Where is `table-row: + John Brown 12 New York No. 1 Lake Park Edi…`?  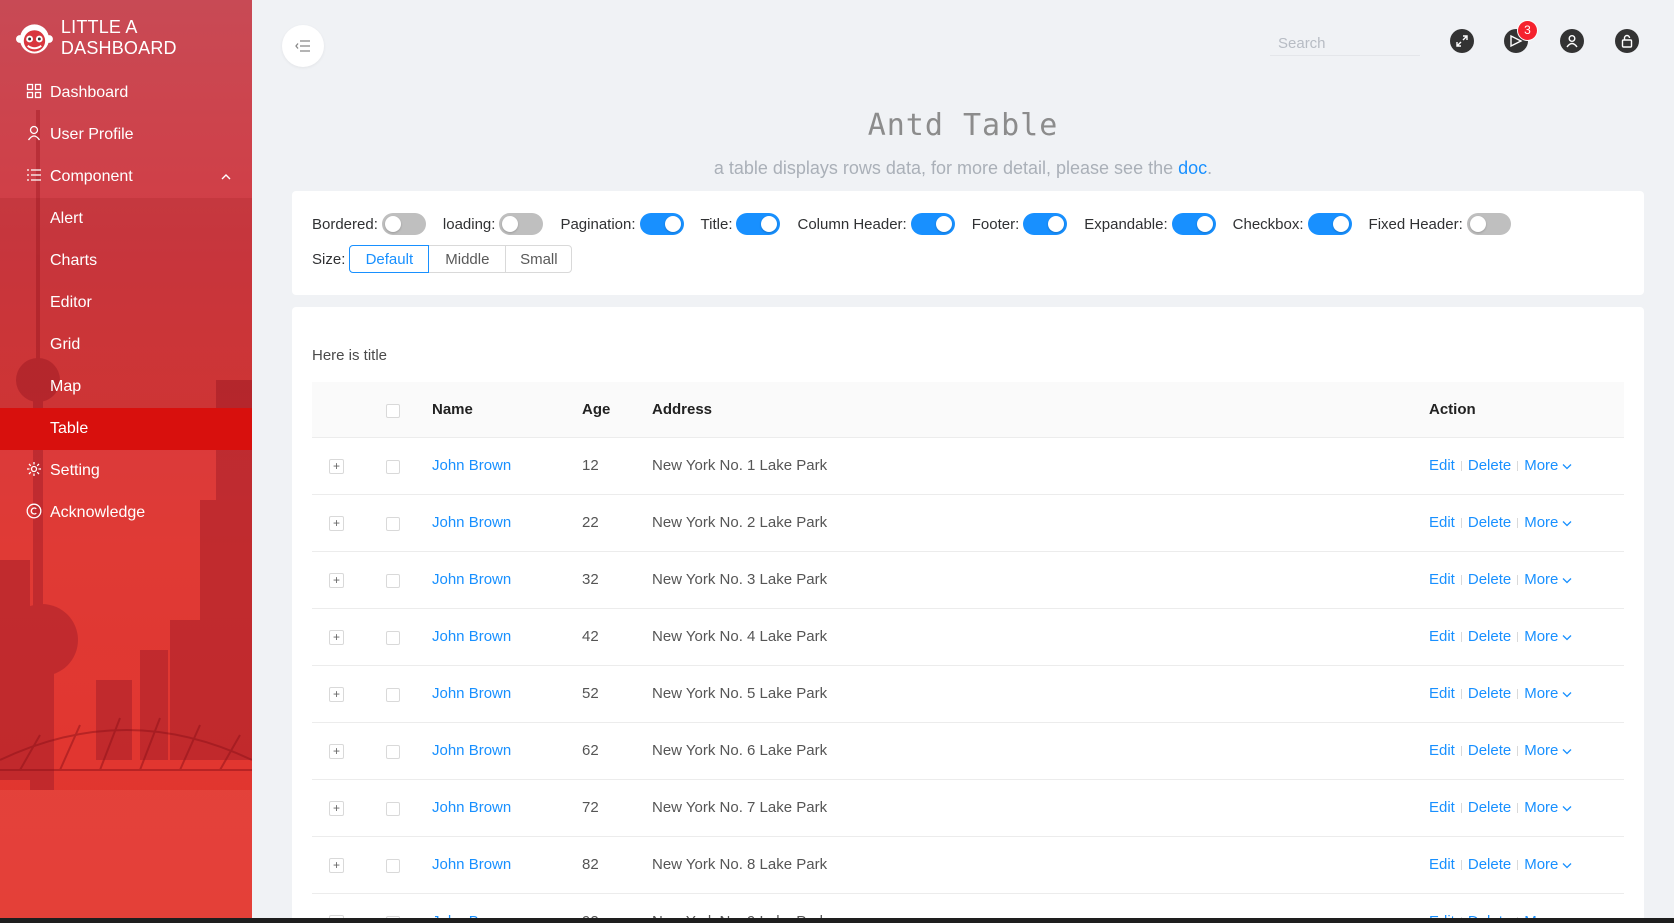
table-row: + John Brown 12 New York No. 1 Lake Park Edi… is located at coordinates (968, 466).